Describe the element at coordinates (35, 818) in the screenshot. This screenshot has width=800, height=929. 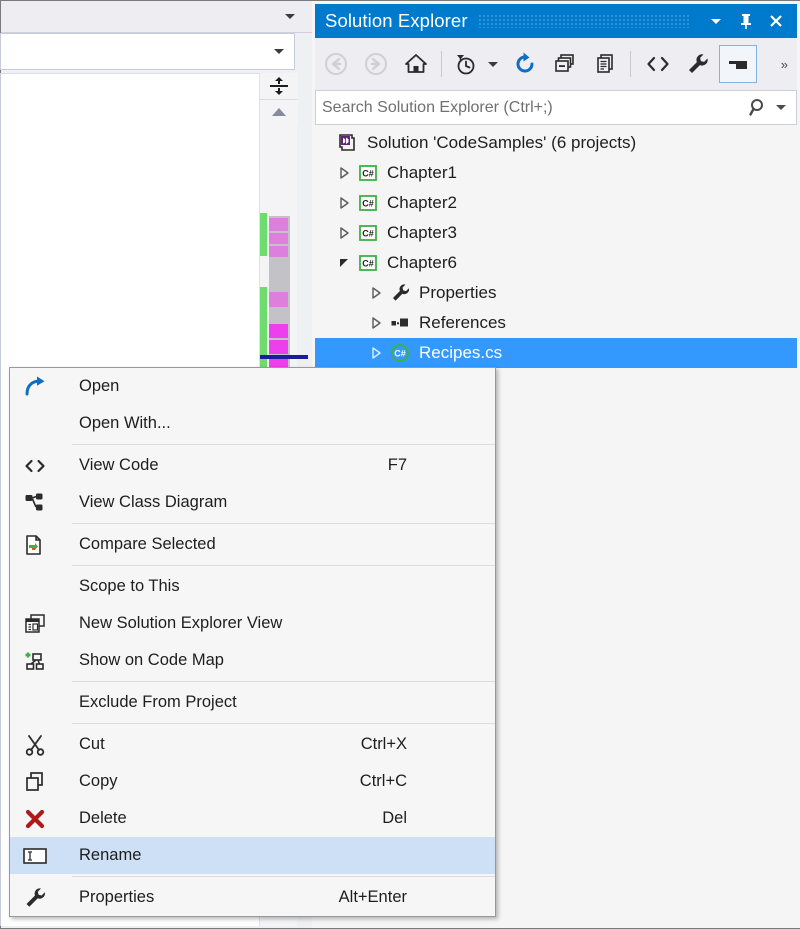
I see `delete-x-icon` at that location.